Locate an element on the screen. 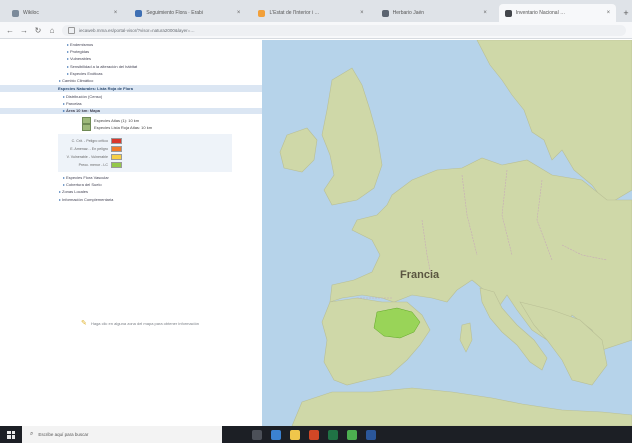 This screenshot has height=443, width=632. tree-item-label: Zonas Locales is located at coordinates (75, 192).